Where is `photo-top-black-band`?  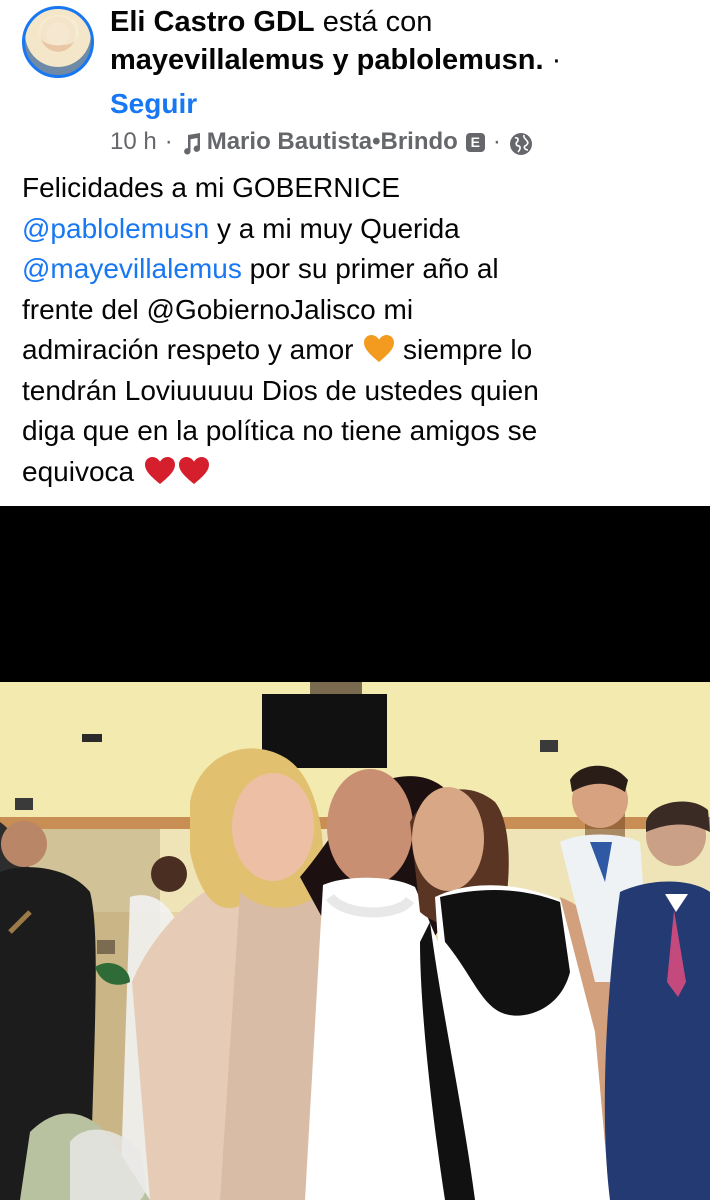
photo-top-black-band is located at coordinates (355, 594).